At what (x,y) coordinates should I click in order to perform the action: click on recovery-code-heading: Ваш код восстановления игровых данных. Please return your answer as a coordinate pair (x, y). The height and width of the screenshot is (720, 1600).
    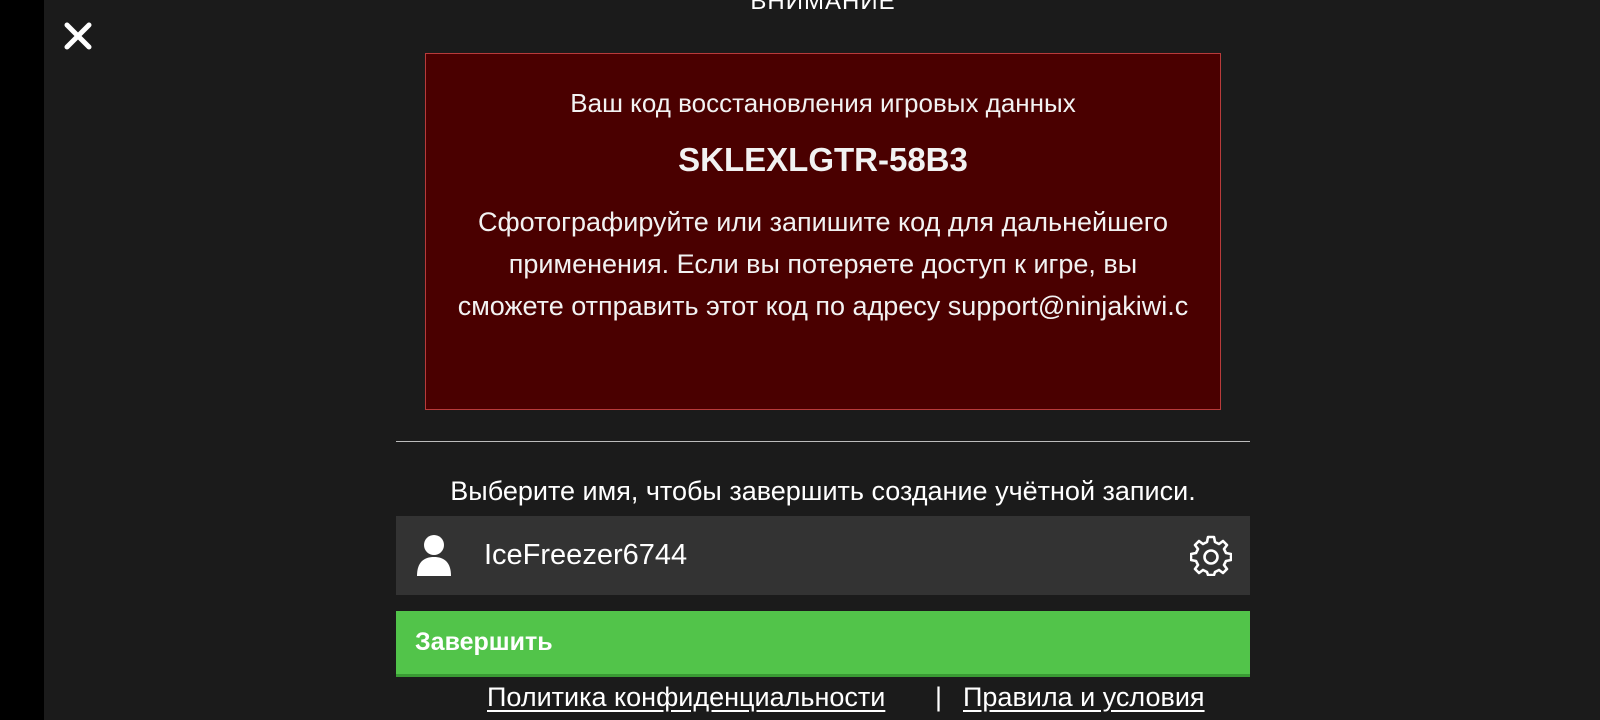
    Looking at the image, I should click on (823, 103).